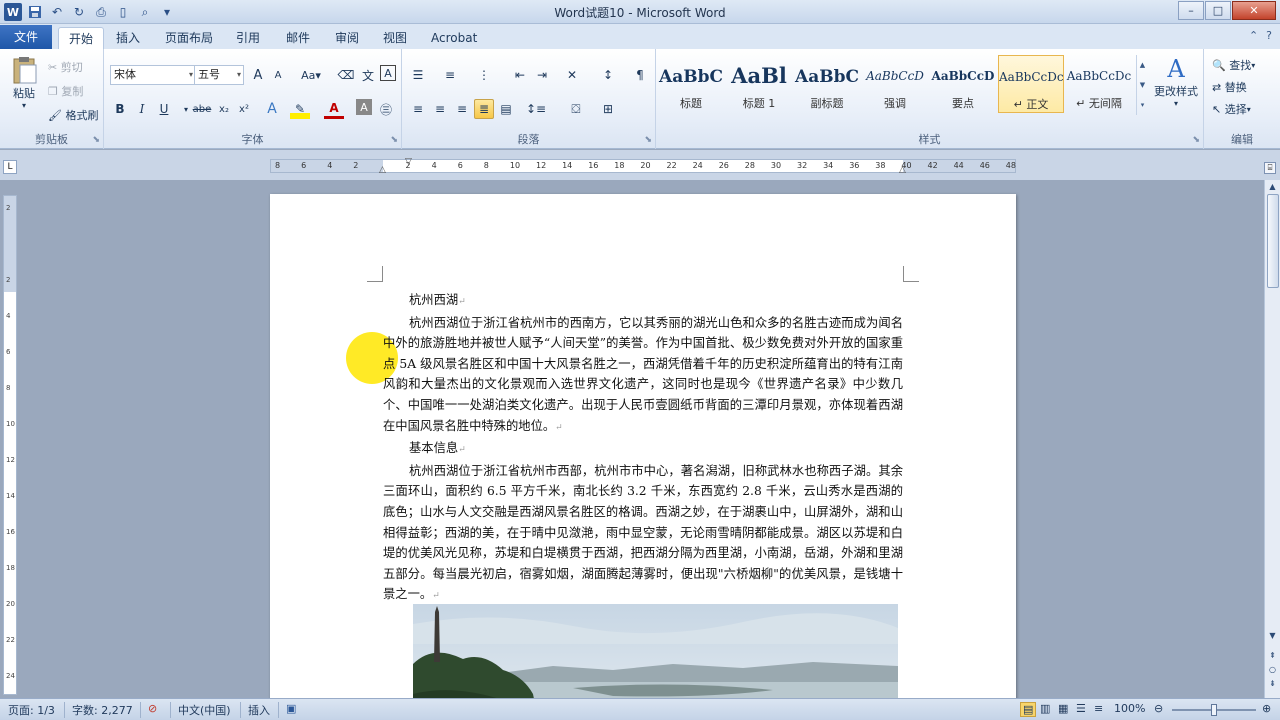 This screenshot has width=1280, height=720. What do you see at coordinates (311, 75) in the screenshot?
I see `change-case-button: Aa▾` at bounding box center [311, 75].